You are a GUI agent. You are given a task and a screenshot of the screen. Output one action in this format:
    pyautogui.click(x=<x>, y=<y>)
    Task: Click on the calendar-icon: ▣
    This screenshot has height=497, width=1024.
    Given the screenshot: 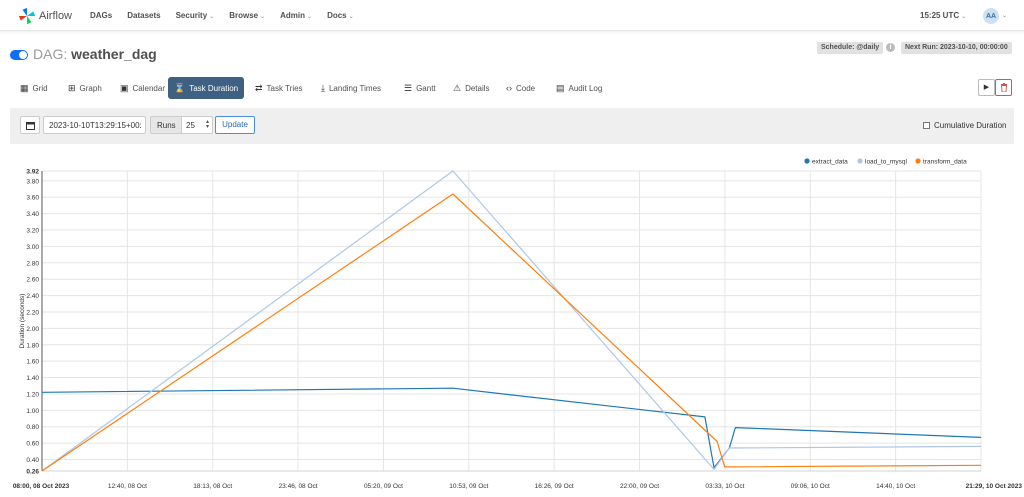 What is the action you would take?
    pyautogui.click(x=124, y=87)
    